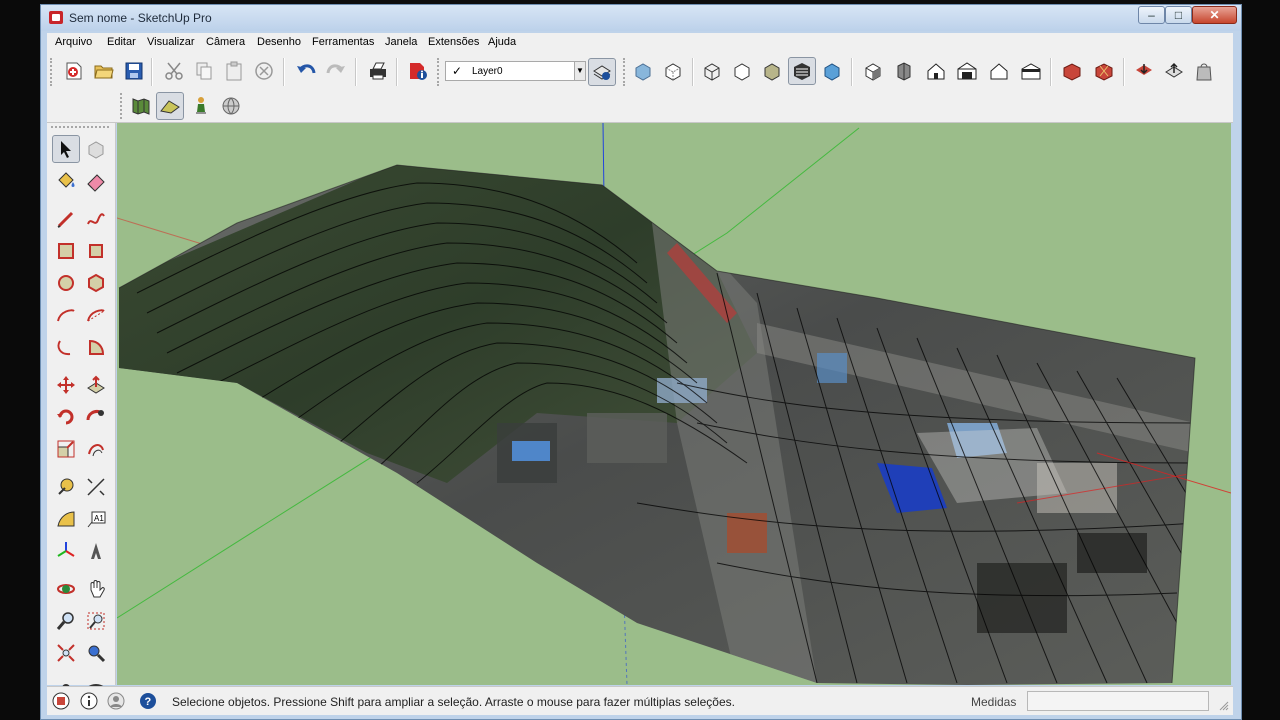 The height and width of the screenshot is (720, 1280). Describe the element at coordinates (66, 589) in the screenshot. I see `orbit-icon` at that location.